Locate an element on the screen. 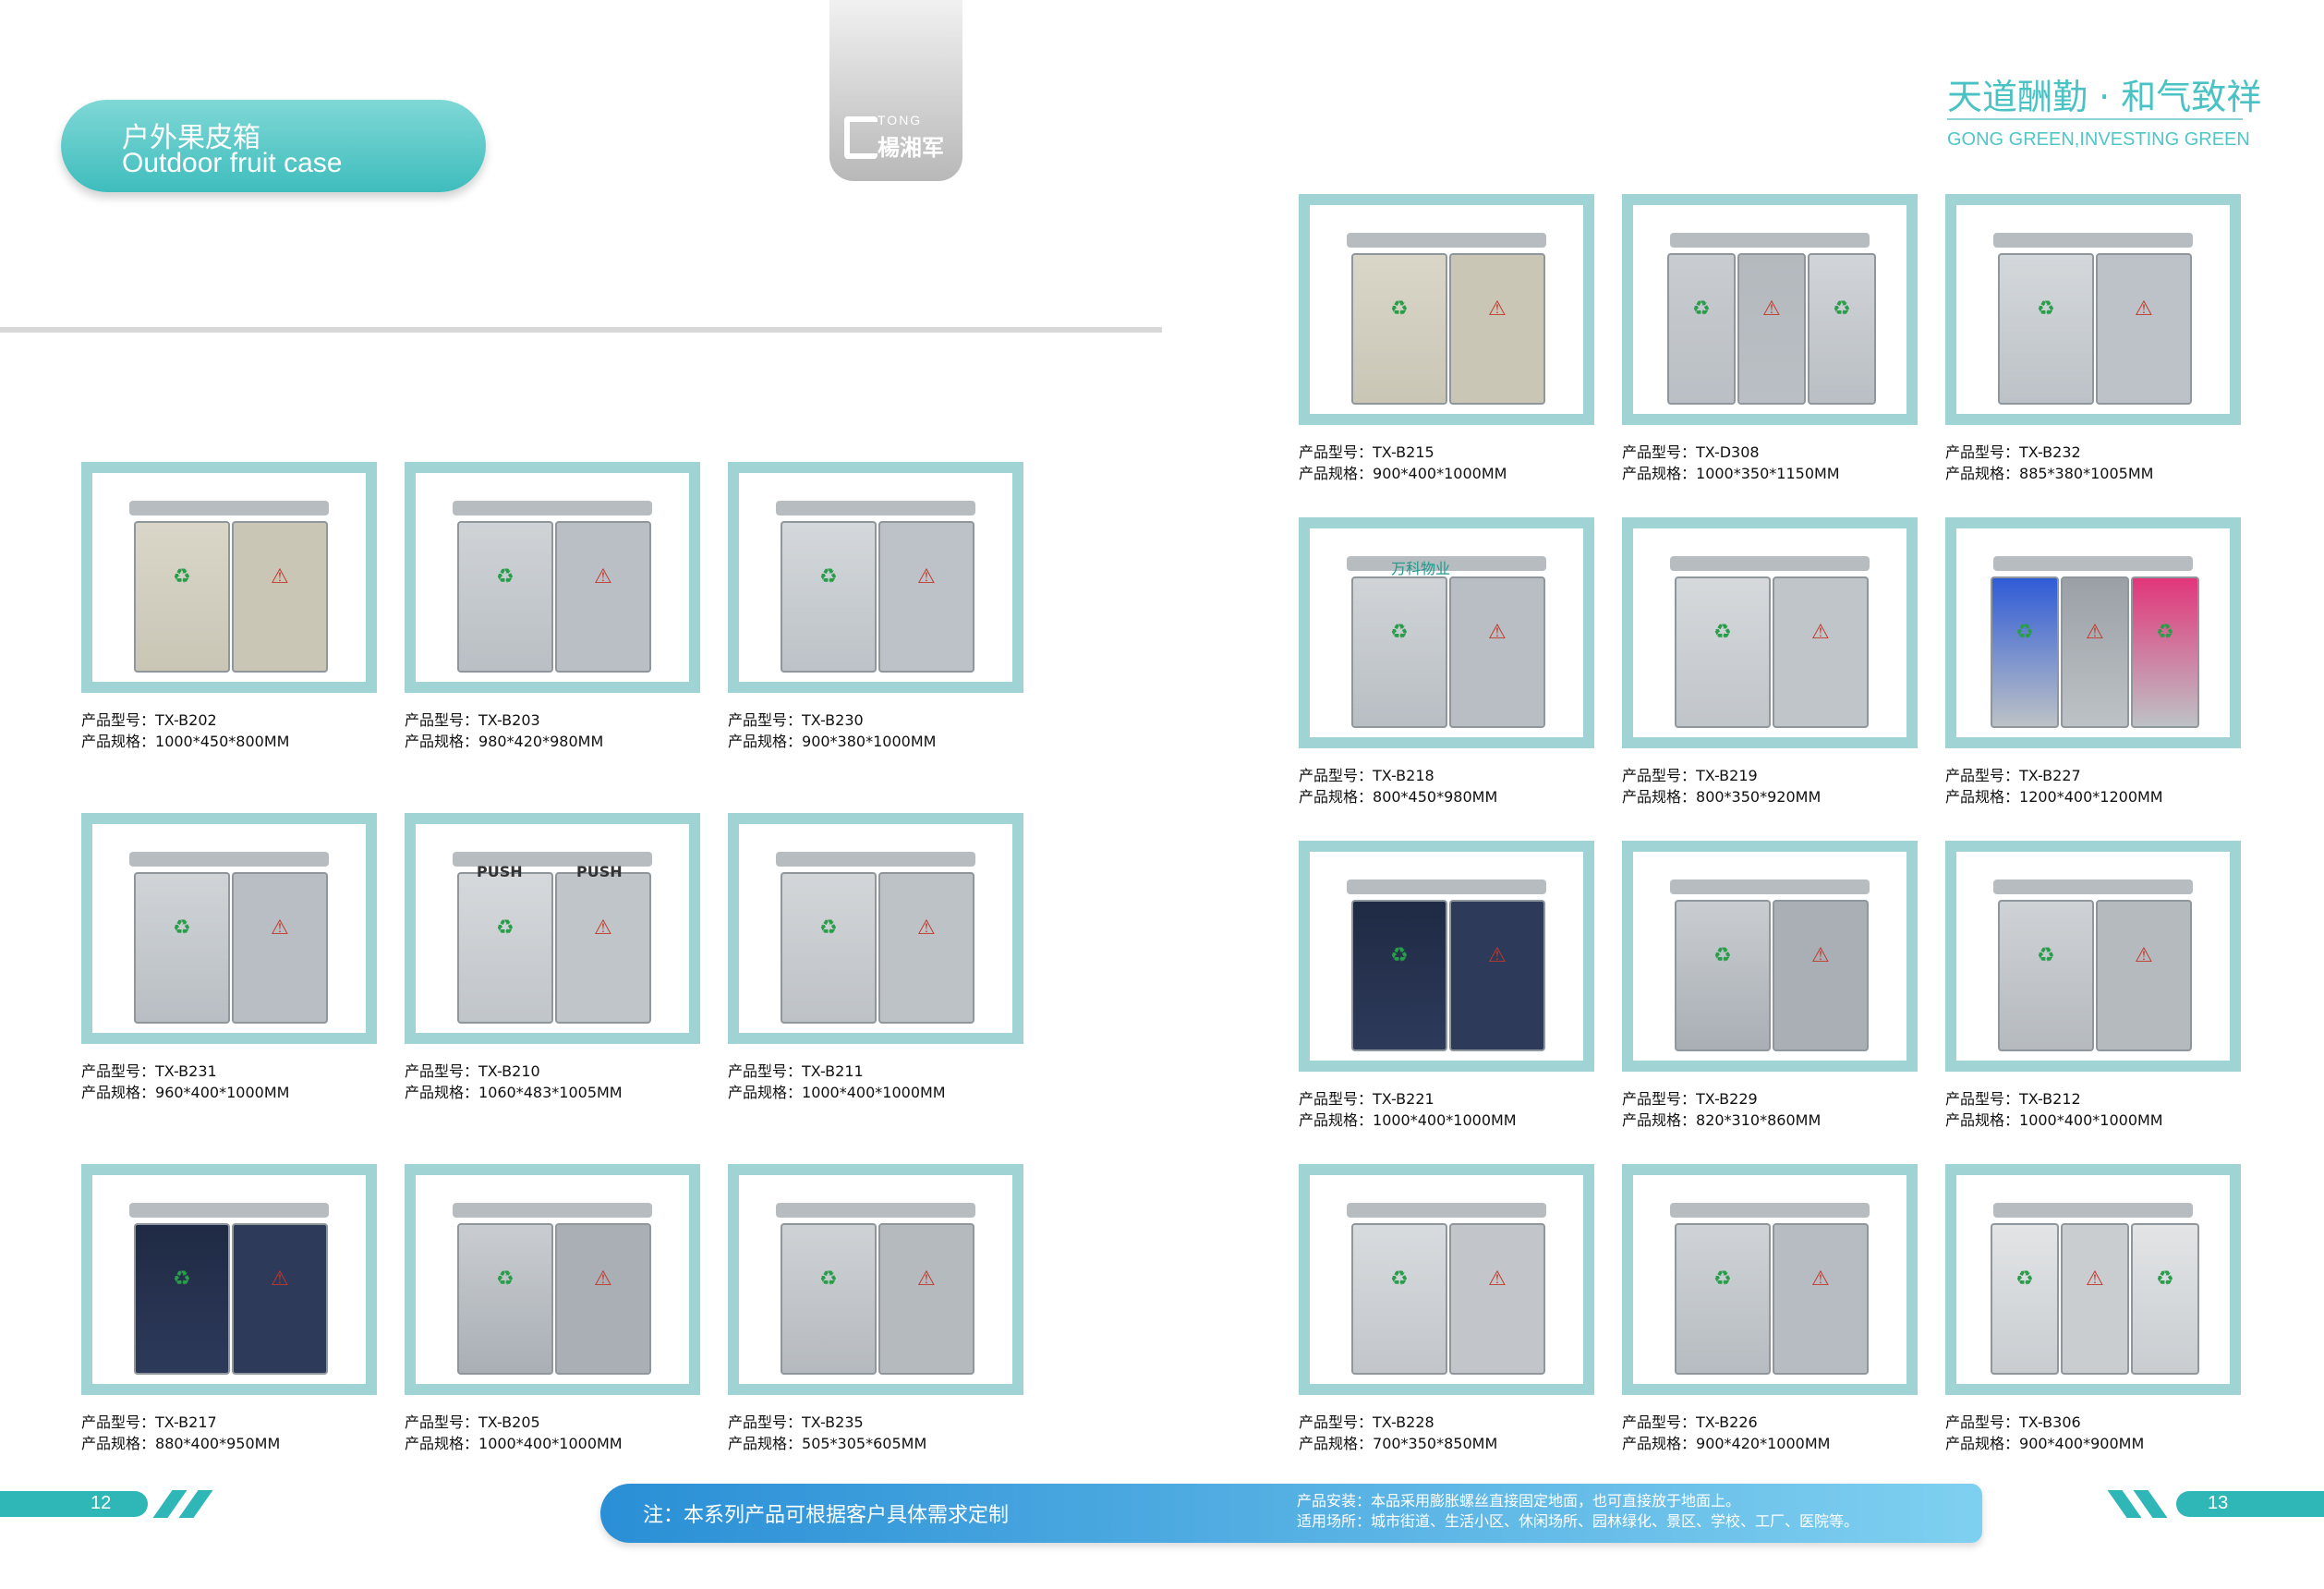 The height and width of the screenshot is (1589, 2324). spec-value: 900*420*1000MM is located at coordinates (1763, 1443).